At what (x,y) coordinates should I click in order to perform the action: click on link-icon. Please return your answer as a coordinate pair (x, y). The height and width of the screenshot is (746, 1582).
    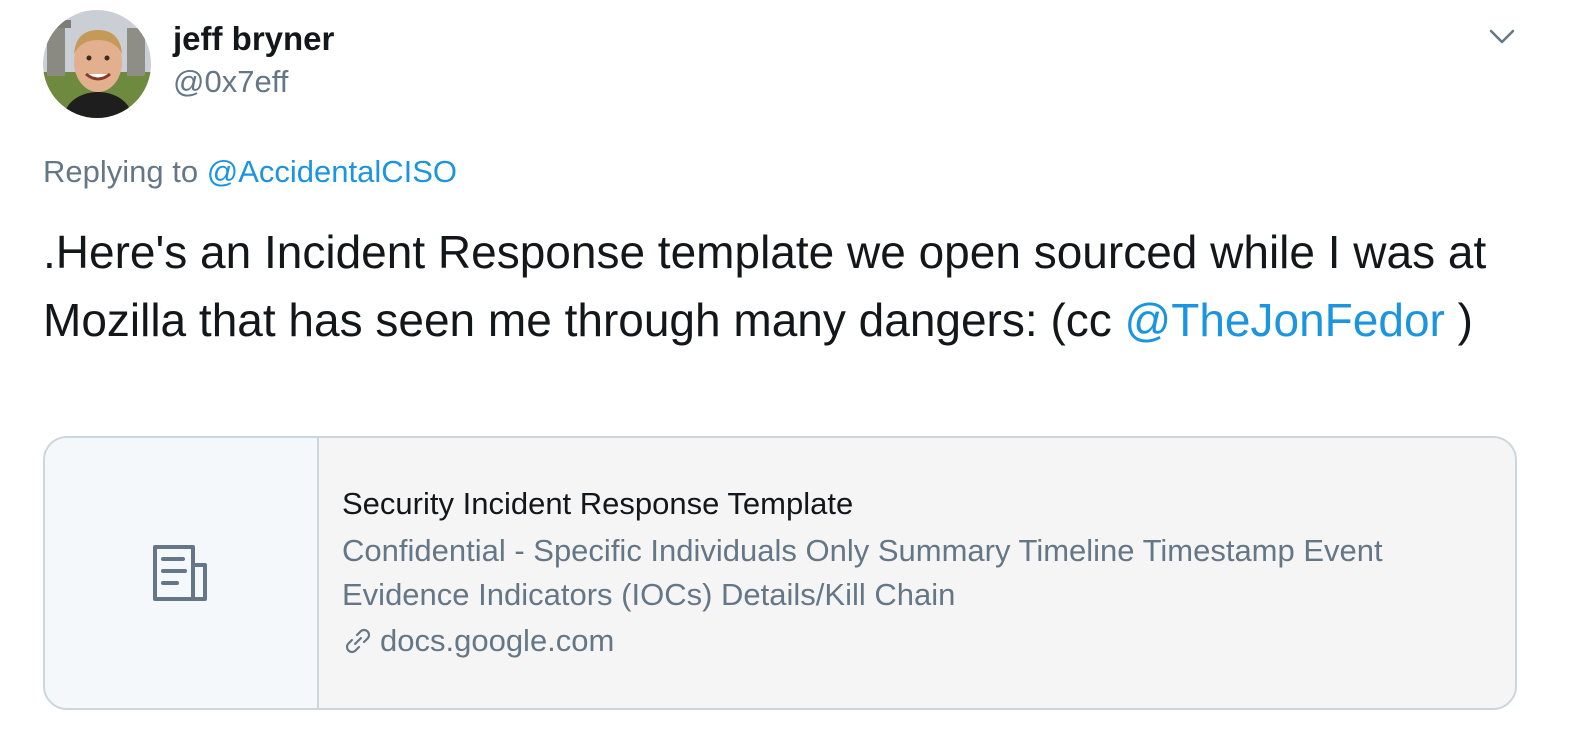
    Looking at the image, I should click on (358, 641).